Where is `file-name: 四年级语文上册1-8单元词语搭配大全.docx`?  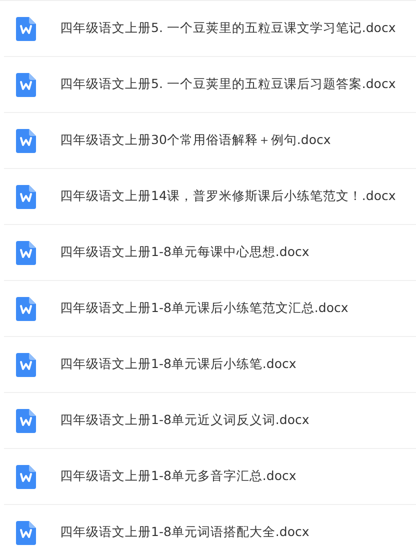
file-name: 四年级语文上册1-8单元词语搭配大全.docx is located at coordinates (185, 532).